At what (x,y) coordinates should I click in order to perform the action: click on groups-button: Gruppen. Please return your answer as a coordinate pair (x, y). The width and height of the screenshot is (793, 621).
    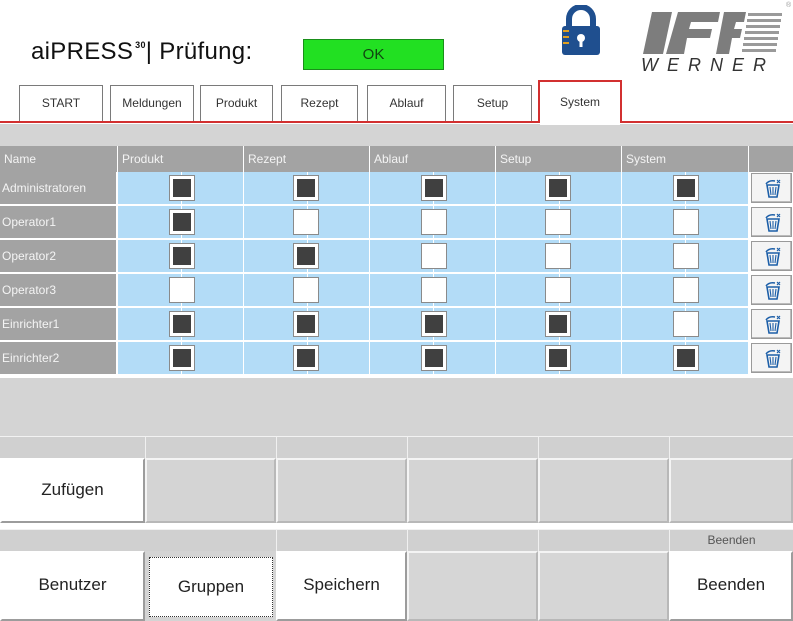
    Looking at the image, I should click on (211, 587).